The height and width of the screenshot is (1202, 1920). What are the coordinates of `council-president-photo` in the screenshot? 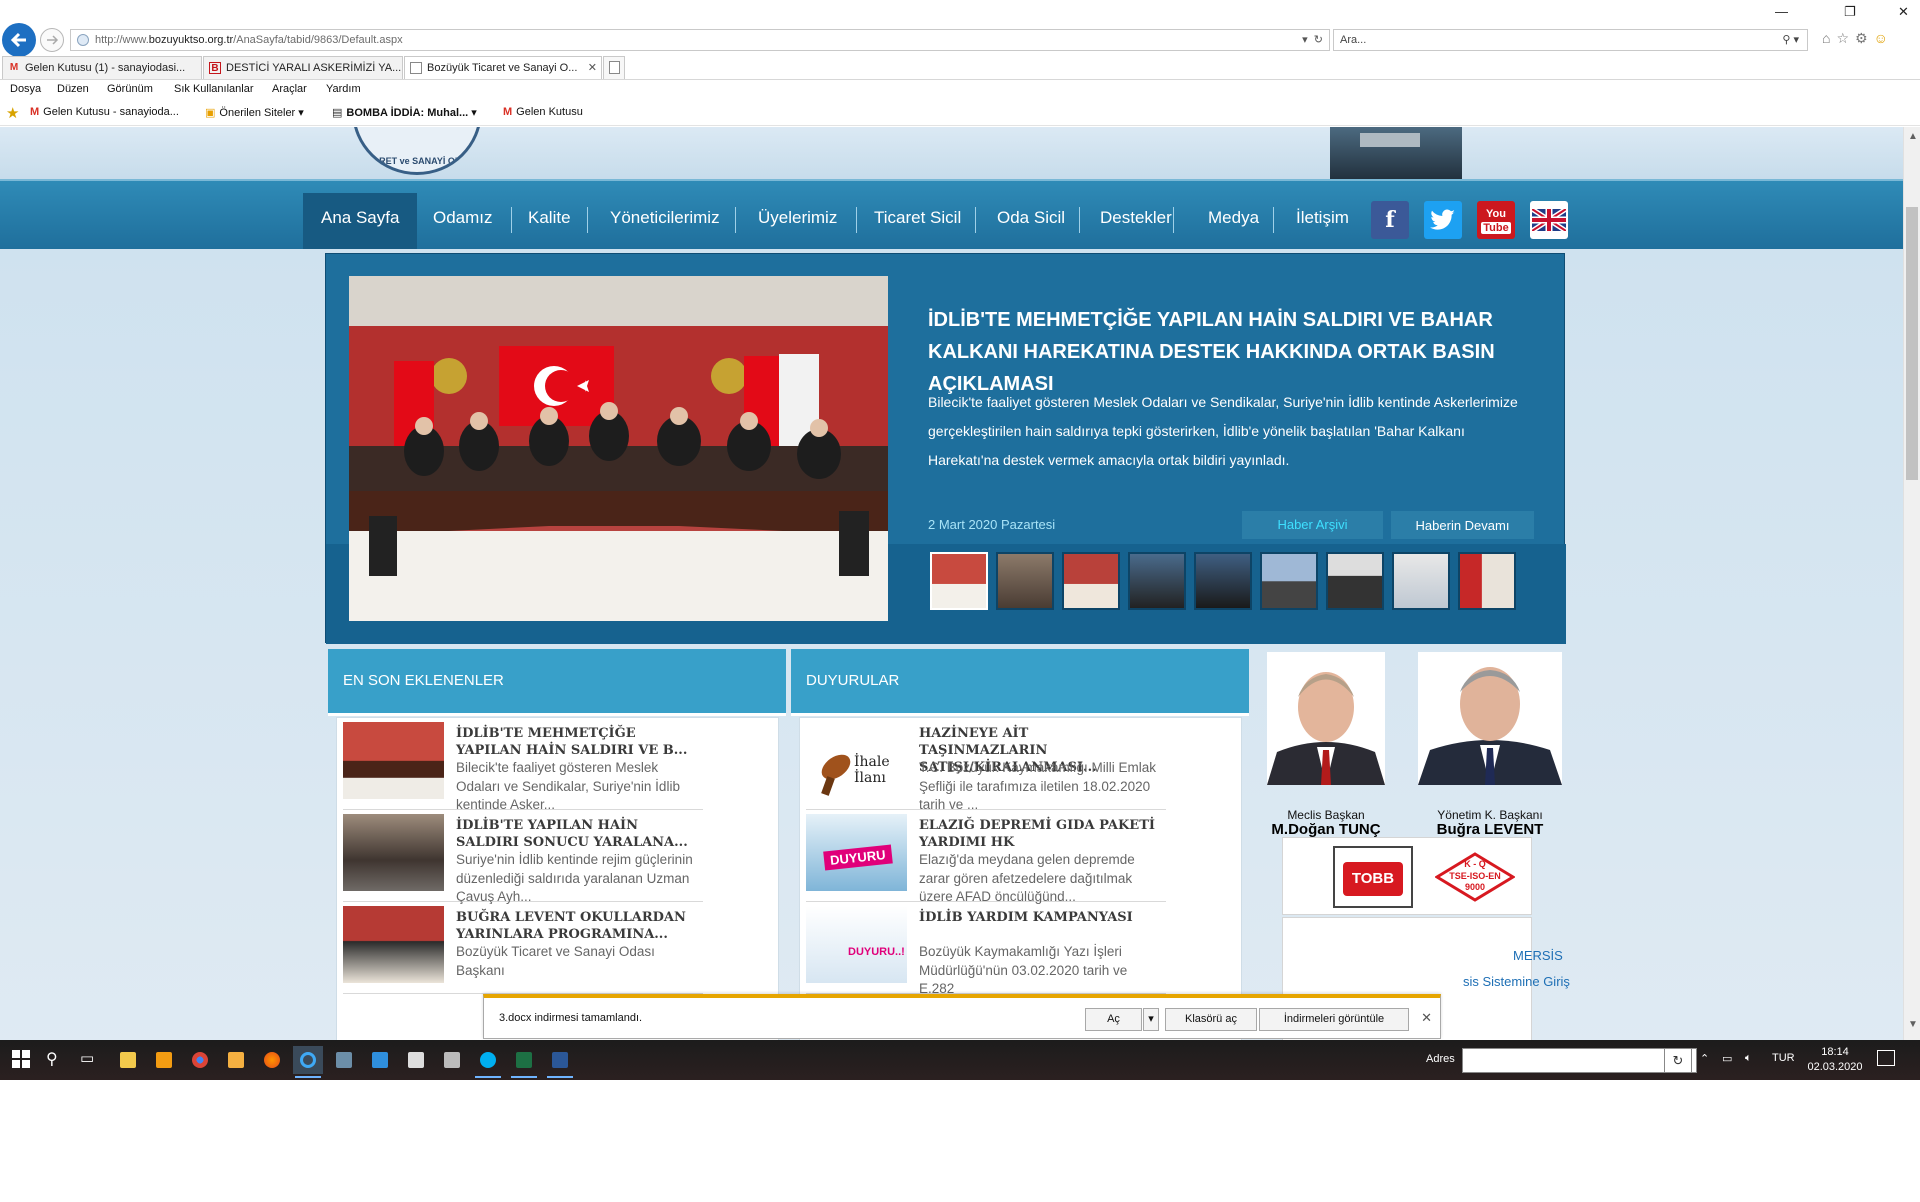 It's located at (1326, 718).